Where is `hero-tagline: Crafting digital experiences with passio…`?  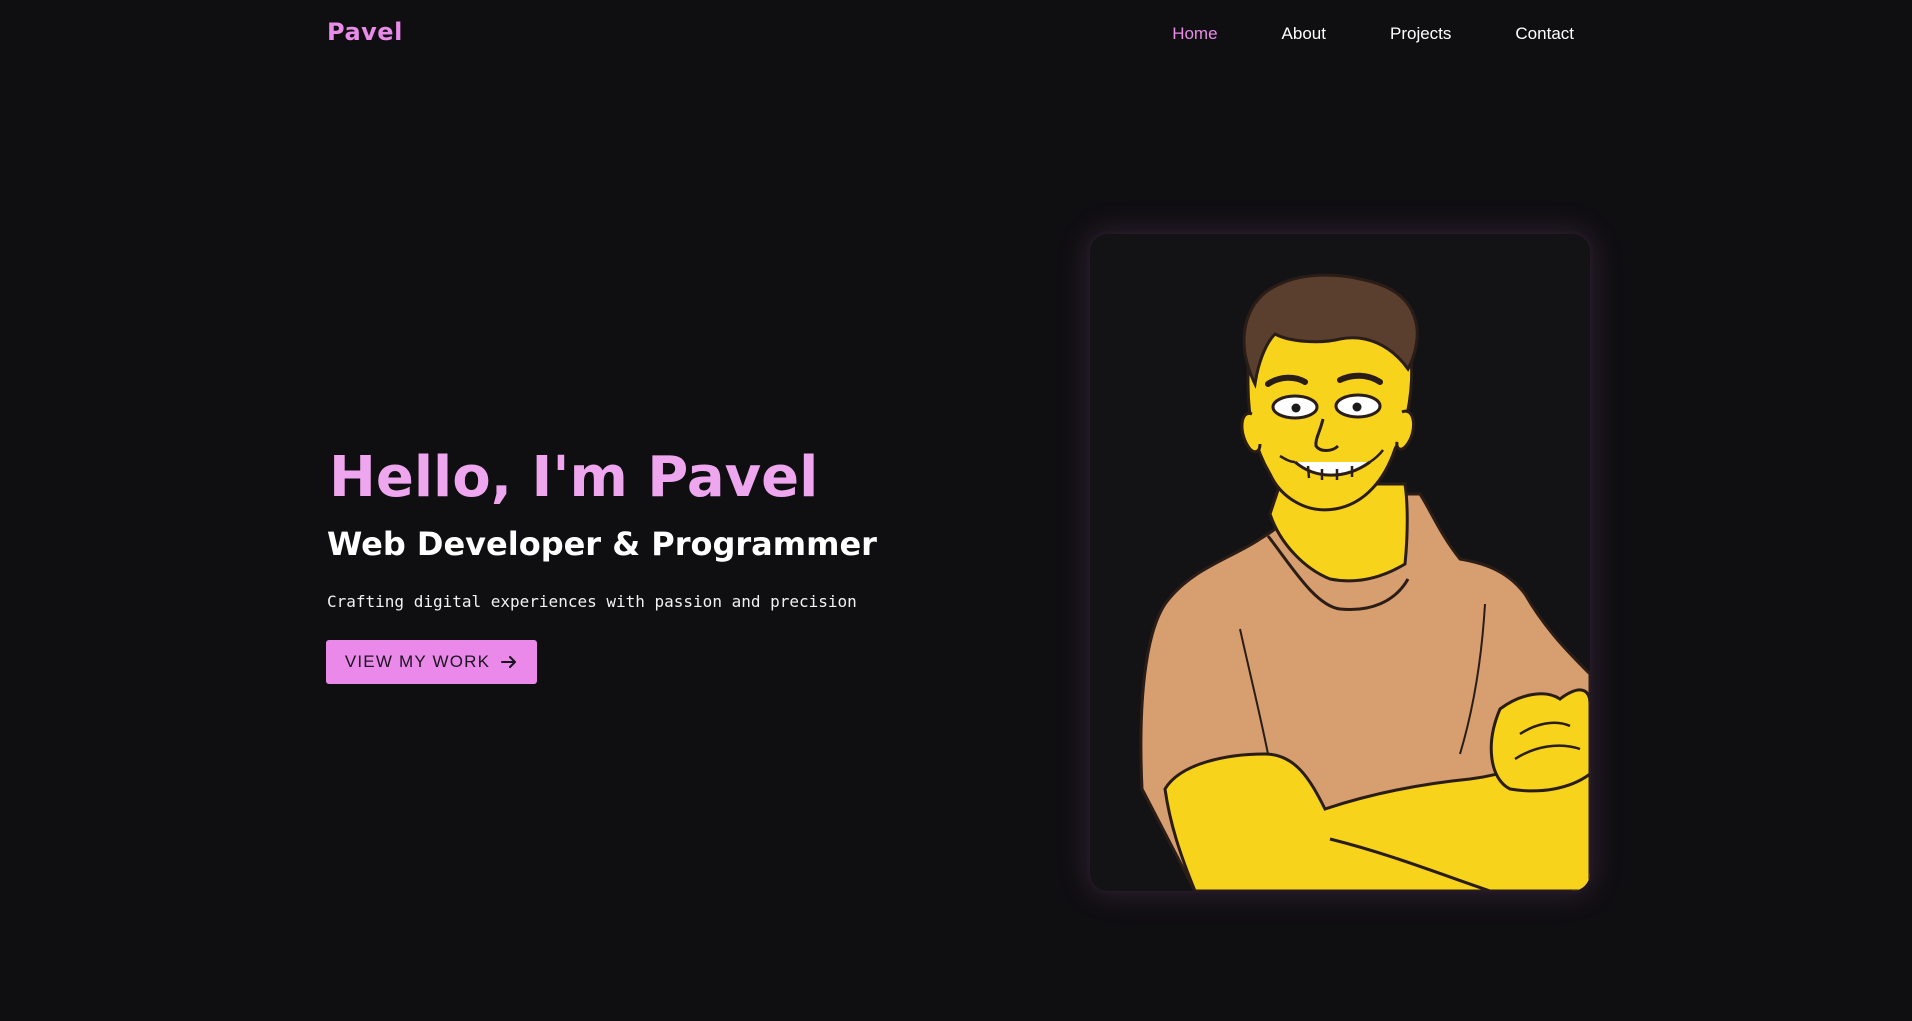
hero-tagline: Crafting digital experiences with passio… is located at coordinates (592, 601).